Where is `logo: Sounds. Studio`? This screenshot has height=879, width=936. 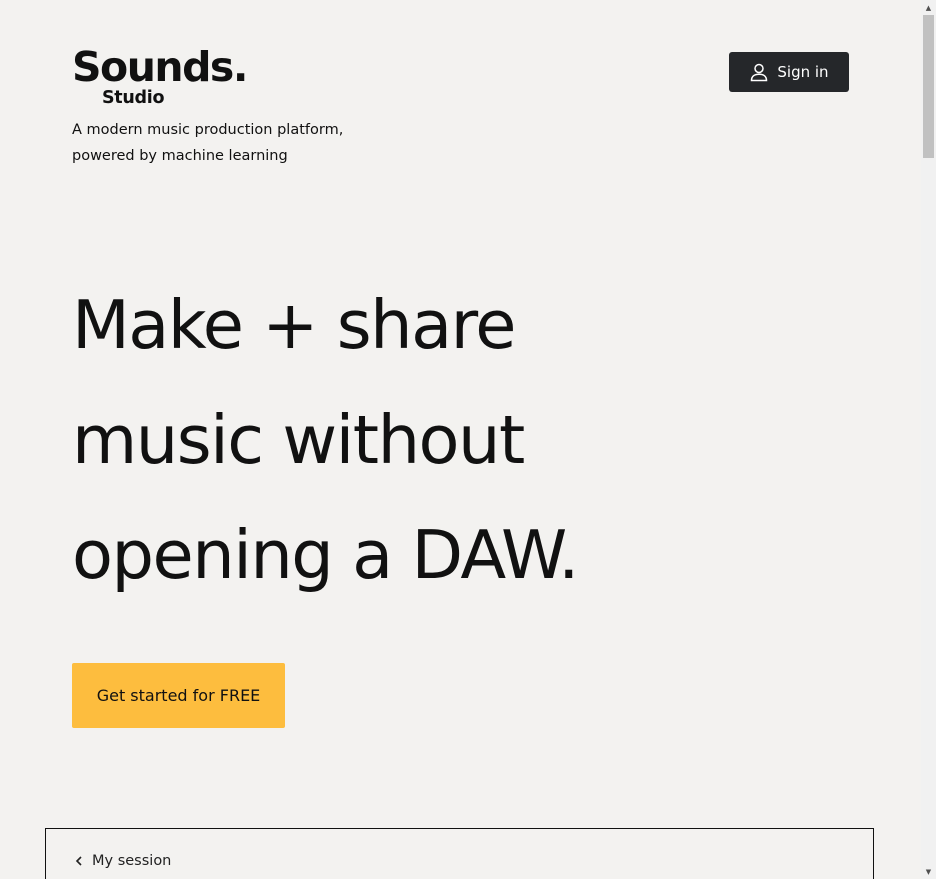
logo: Sounds. Studio is located at coordinates (167, 76).